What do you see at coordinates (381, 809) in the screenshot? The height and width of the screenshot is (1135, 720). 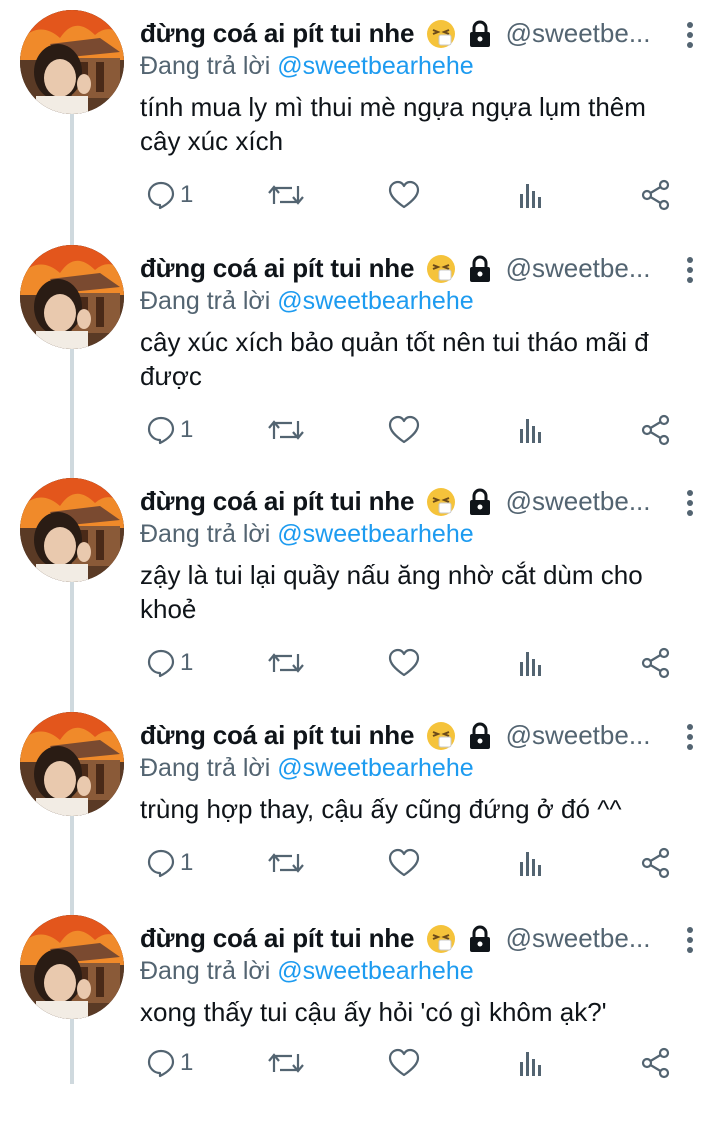 I see `tweet-text: trùng hợp thay, cậu ấy cũng đứng ở đó ^^` at bounding box center [381, 809].